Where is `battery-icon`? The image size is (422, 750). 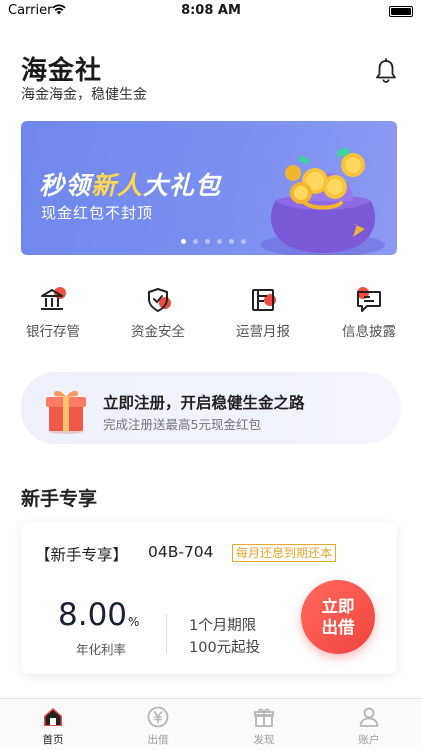
battery-icon is located at coordinates (401, 11).